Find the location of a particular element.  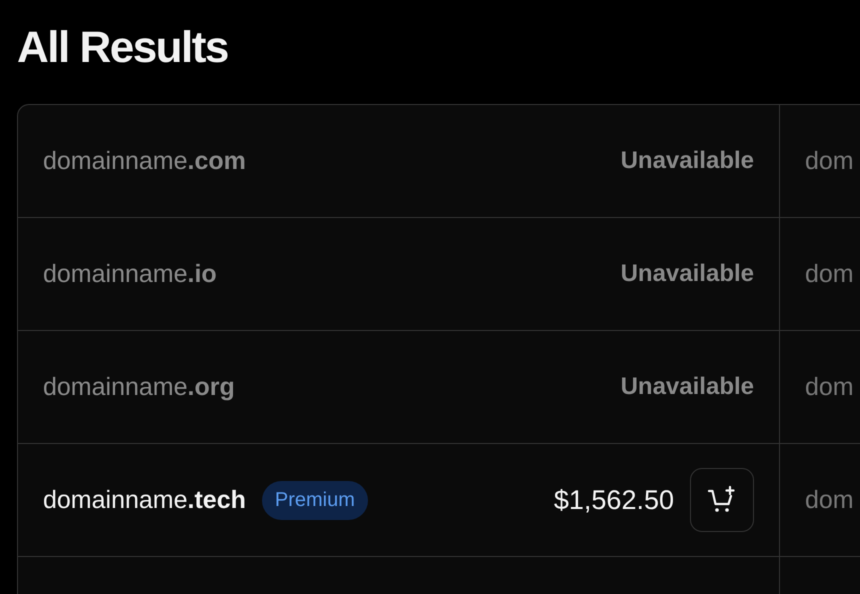

add-to-cart-button is located at coordinates (722, 500).